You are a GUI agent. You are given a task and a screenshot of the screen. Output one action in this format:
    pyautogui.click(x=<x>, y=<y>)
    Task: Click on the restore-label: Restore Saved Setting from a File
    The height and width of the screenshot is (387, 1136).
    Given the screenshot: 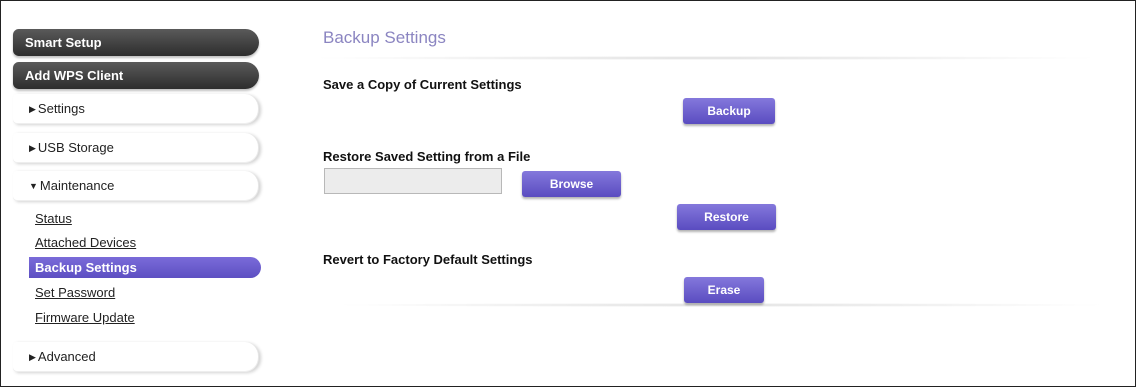 What is the action you would take?
    pyautogui.click(x=427, y=156)
    